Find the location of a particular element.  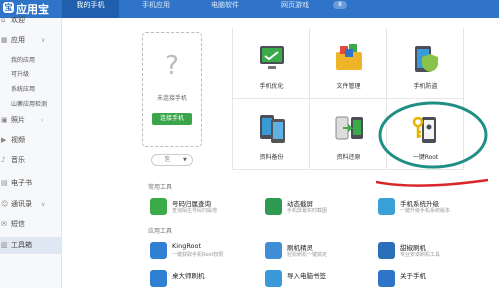

sweet-flash-icon is located at coordinates (386, 250).